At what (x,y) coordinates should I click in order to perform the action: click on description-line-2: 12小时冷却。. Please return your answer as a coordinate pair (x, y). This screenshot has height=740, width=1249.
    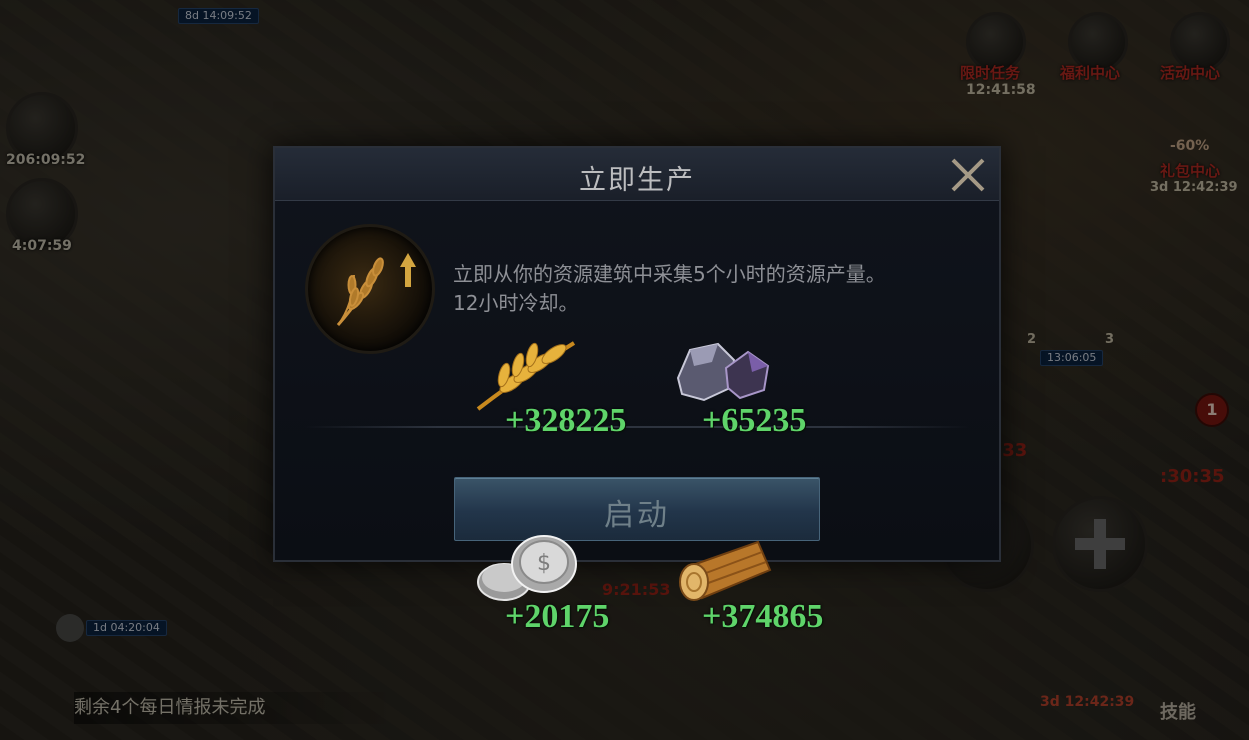
    Looking at the image, I should click on (516, 303).